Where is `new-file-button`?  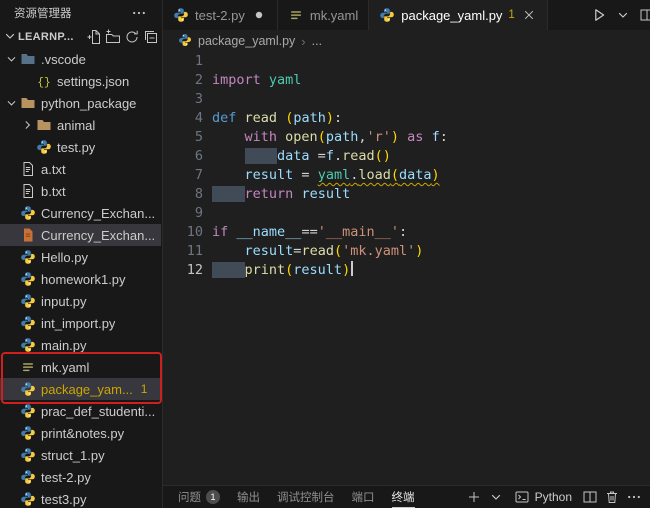 new-file-button is located at coordinates (93, 37).